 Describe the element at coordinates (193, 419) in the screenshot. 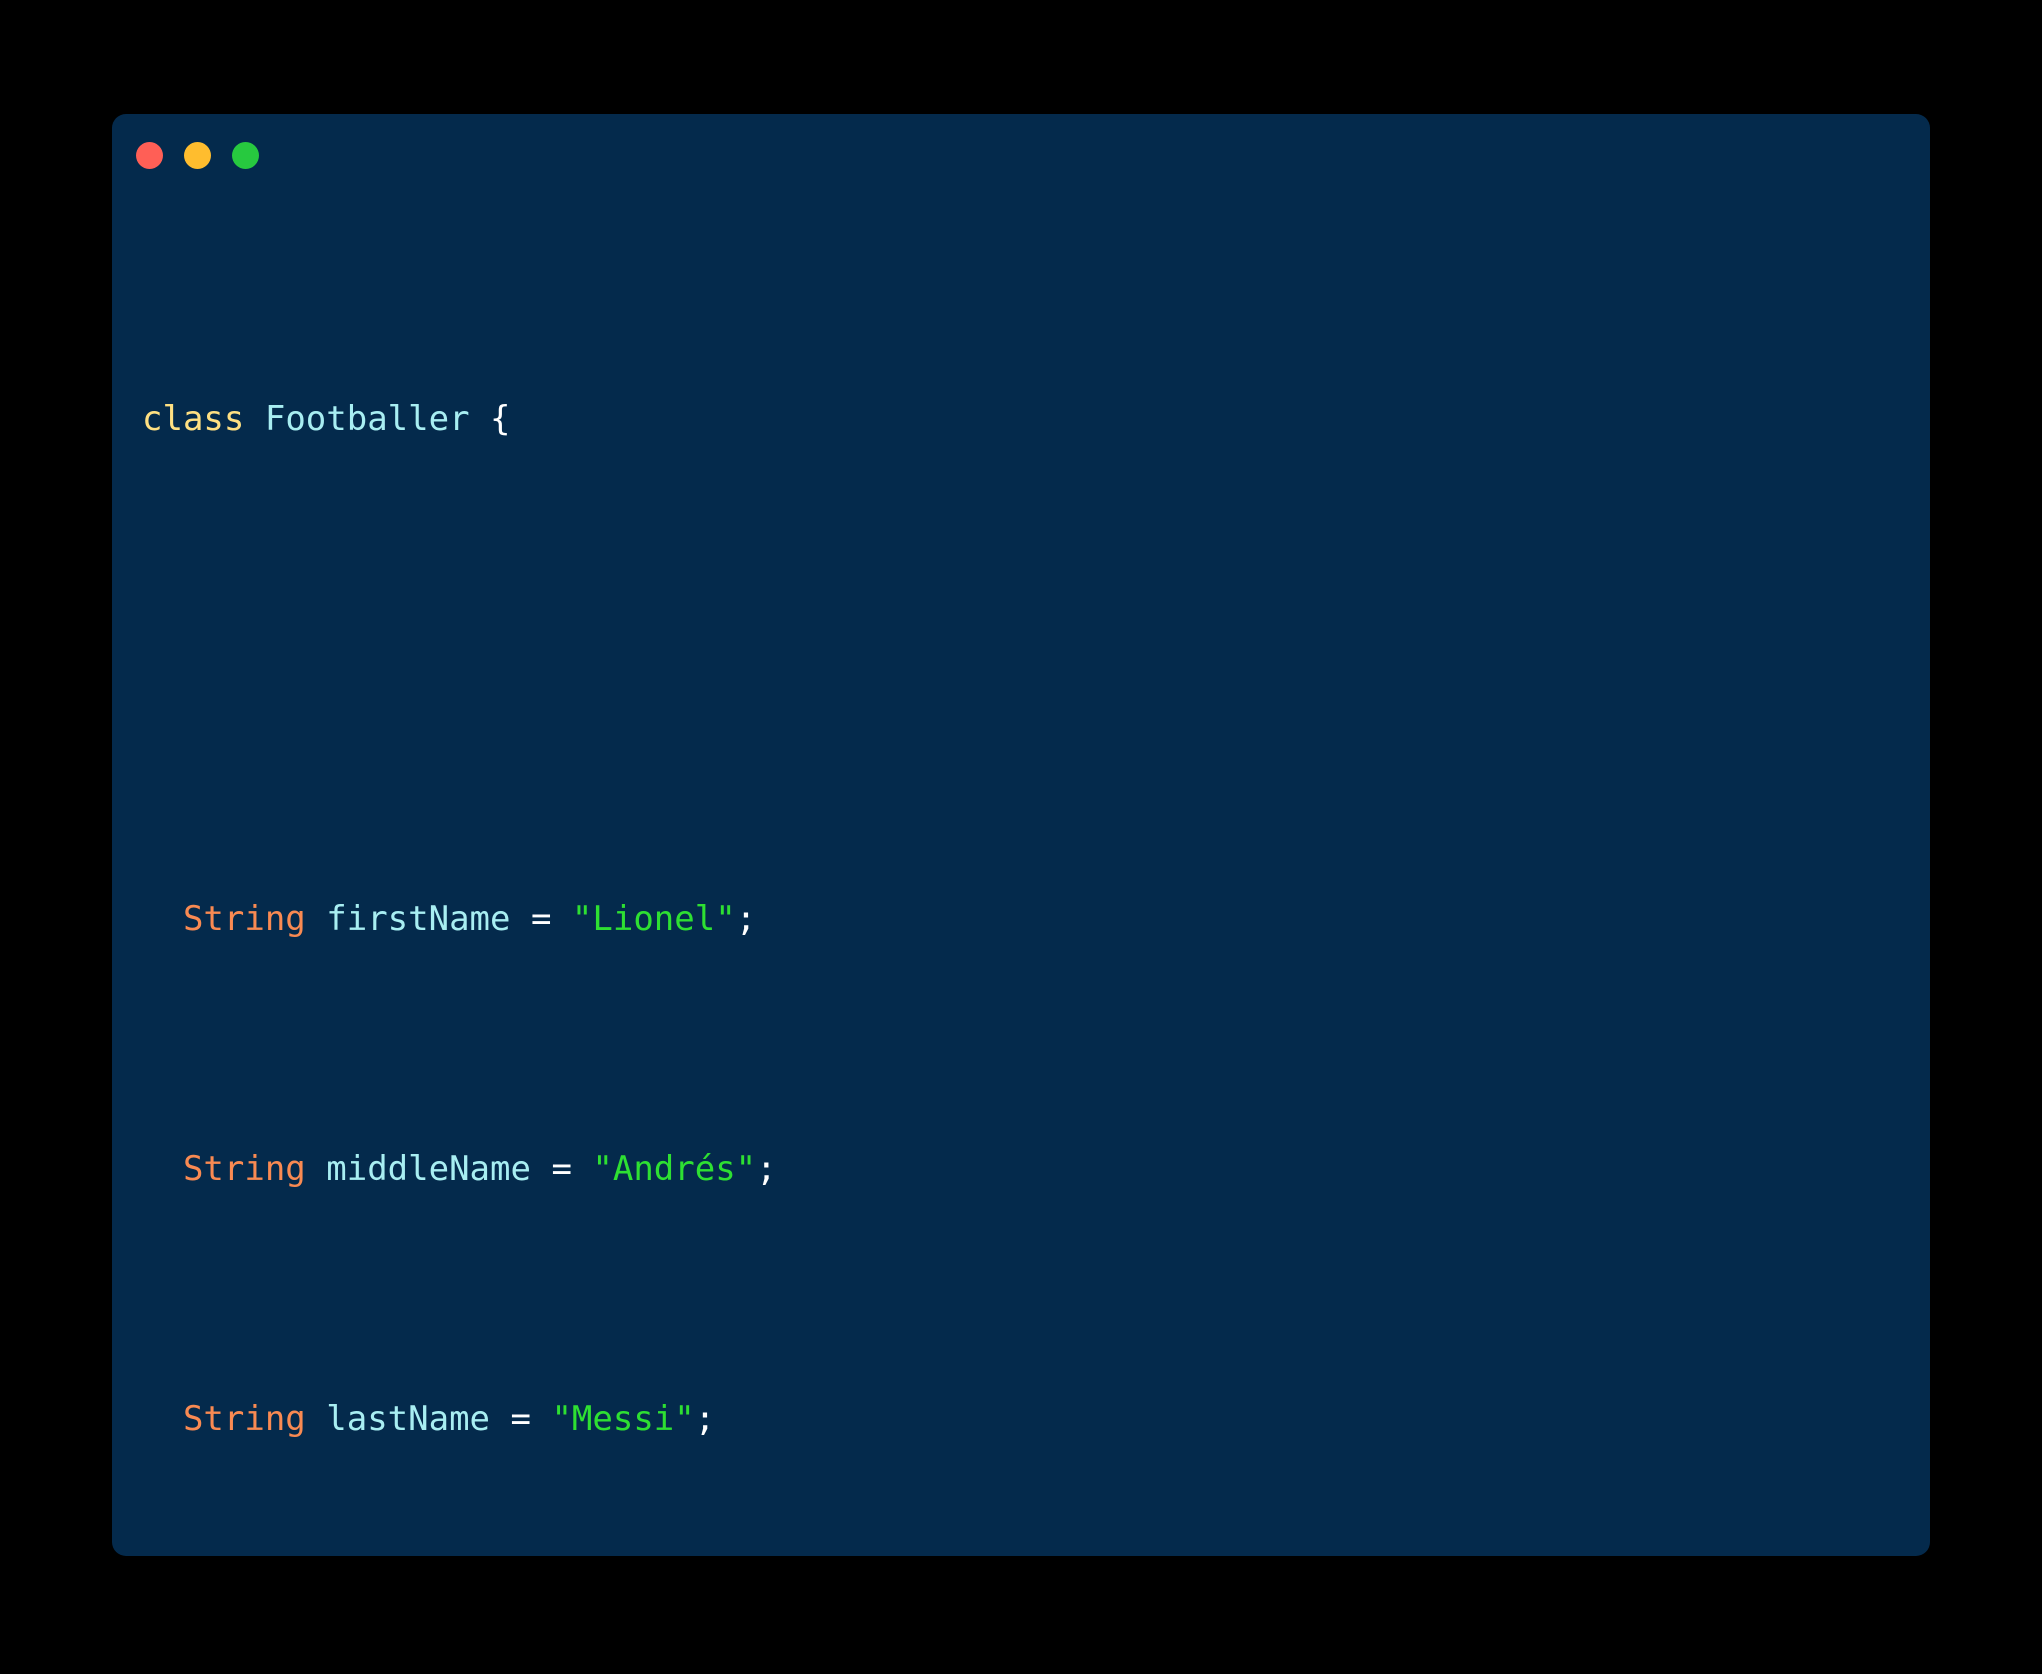

I see `keyword-class: class` at that location.